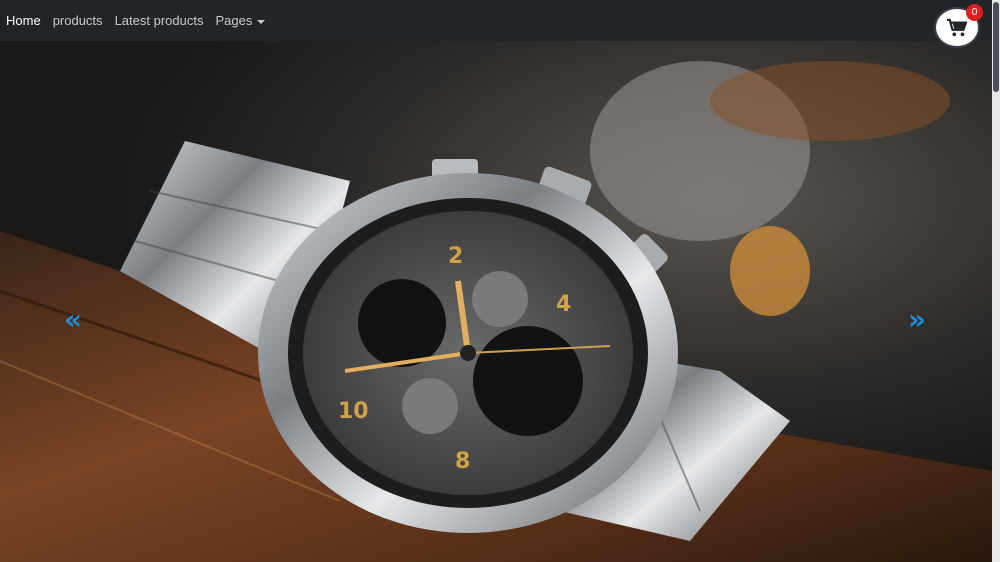 This screenshot has width=1000, height=562. What do you see at coordinates (974, 12) in the screenshot?
I see `cart-count-badge: 0` at bounding box center [974, 12].